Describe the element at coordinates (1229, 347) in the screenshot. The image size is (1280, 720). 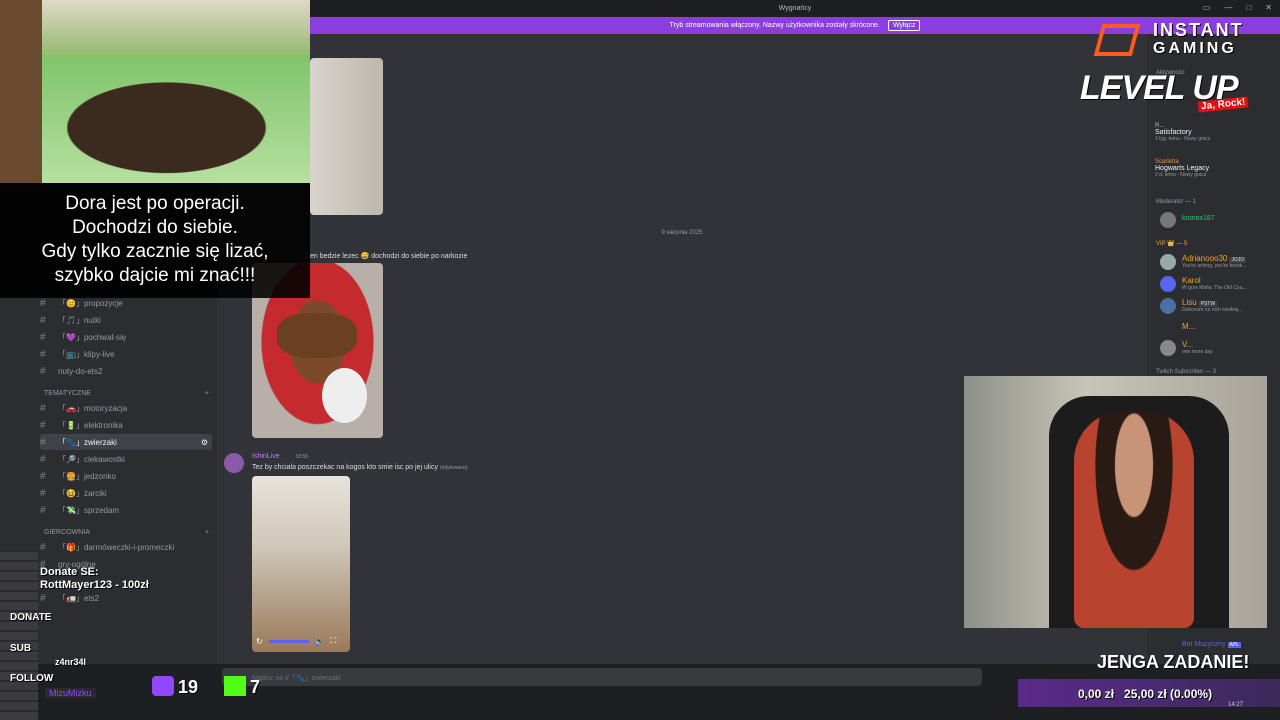
I see `member-vip: V... one more day` at that location.